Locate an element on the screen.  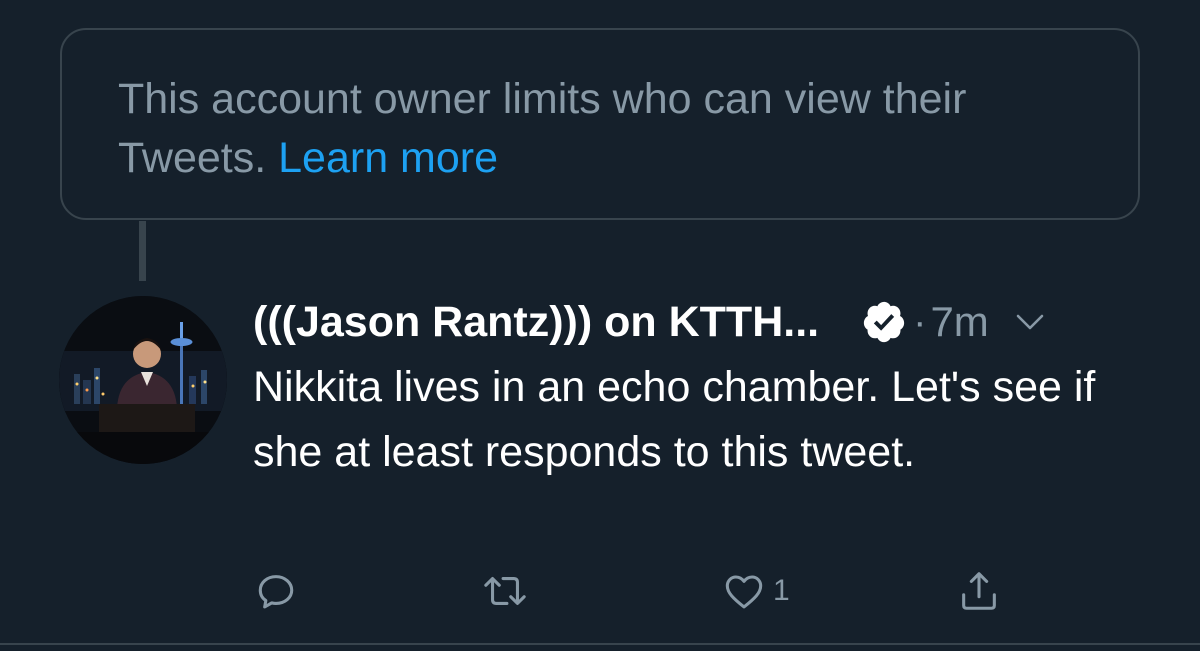
share-button is located at coordinates (979, 591).